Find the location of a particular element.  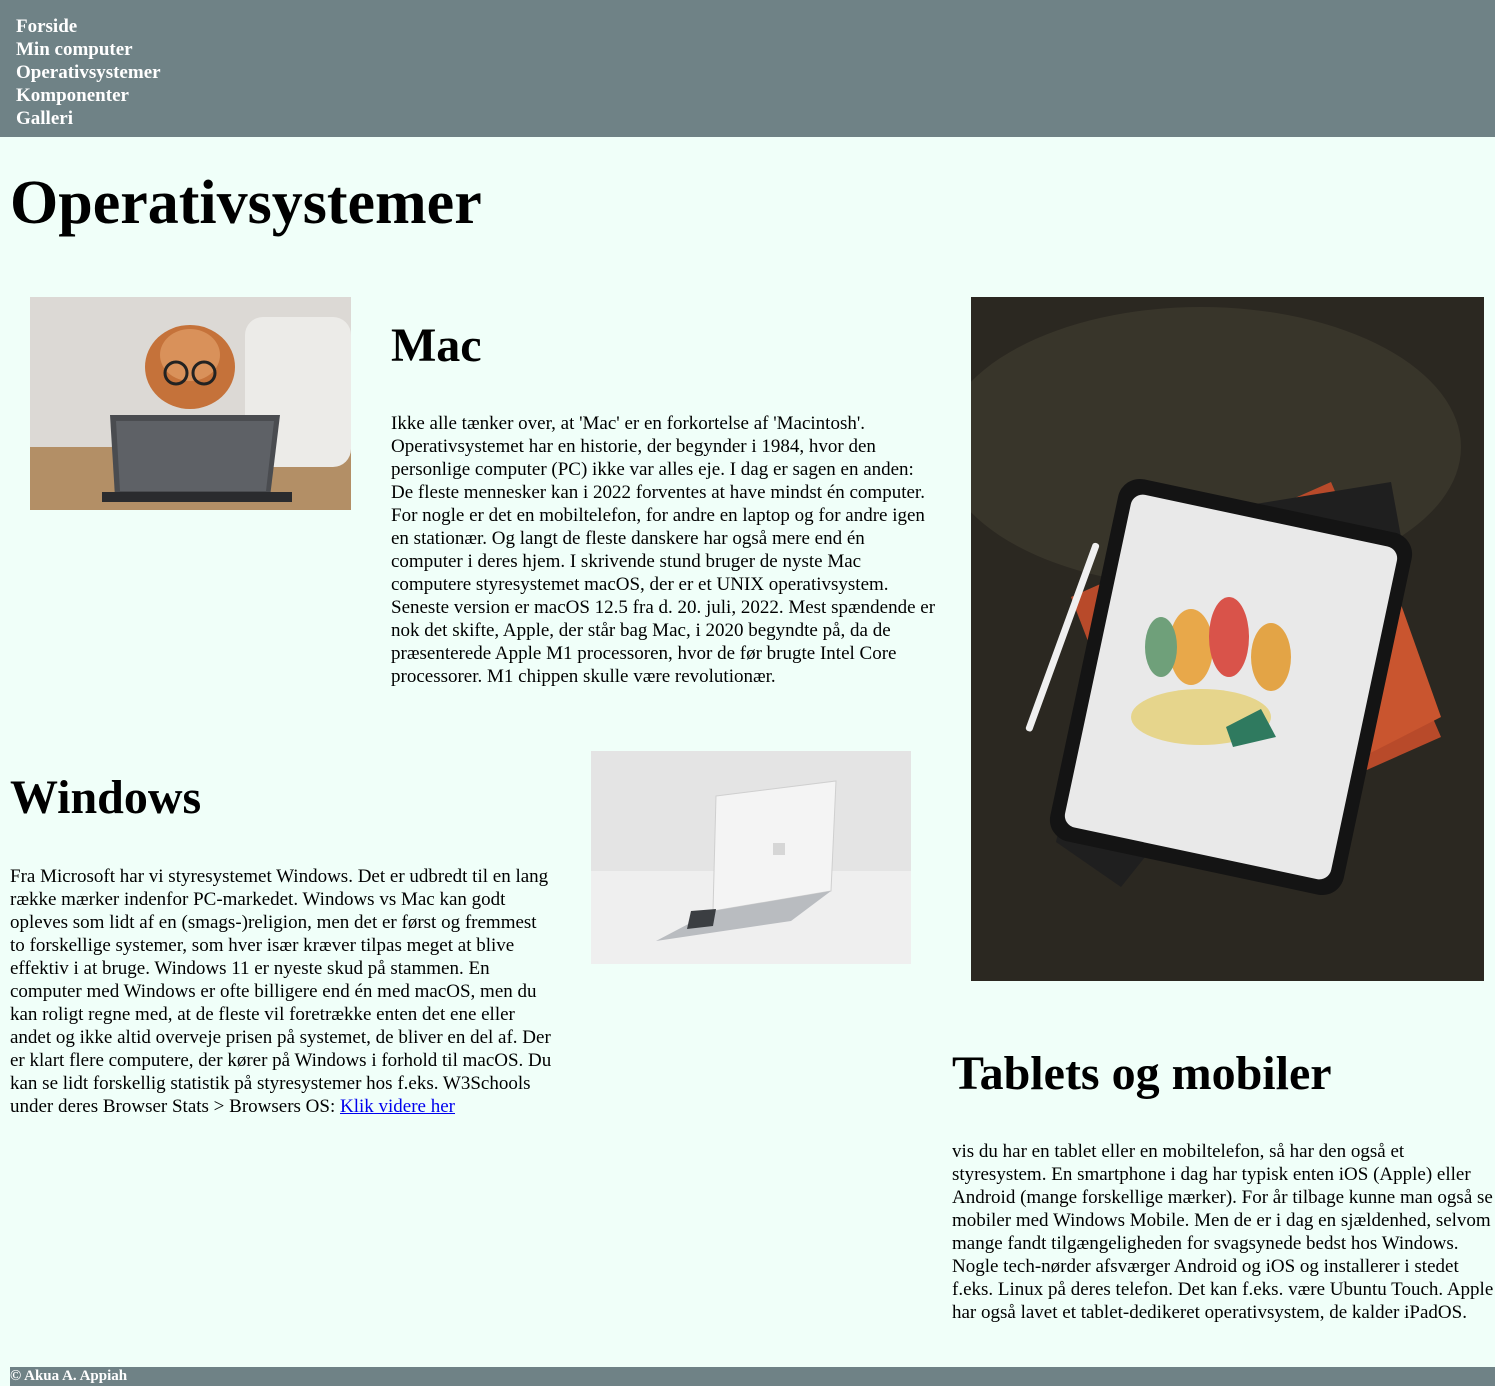

nav-link-min-computer: Min computer is located at coordinates (755, 49).